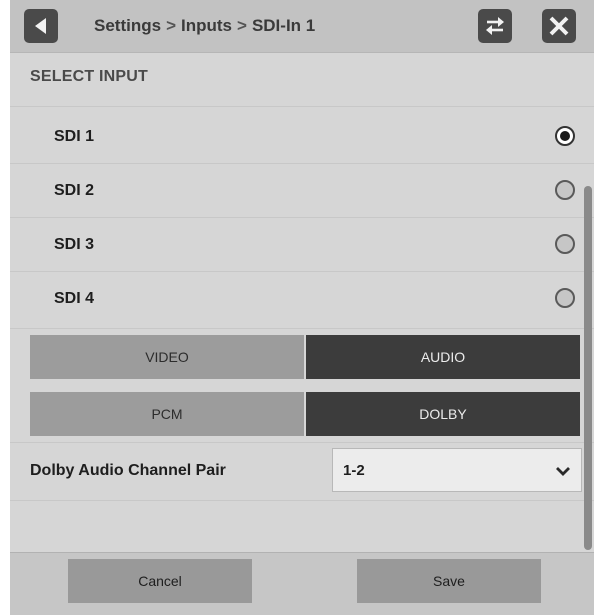  Describe the element at coordinates (167, 414) in the screenshot. I see `pcm-format-button: PCM` at that location.